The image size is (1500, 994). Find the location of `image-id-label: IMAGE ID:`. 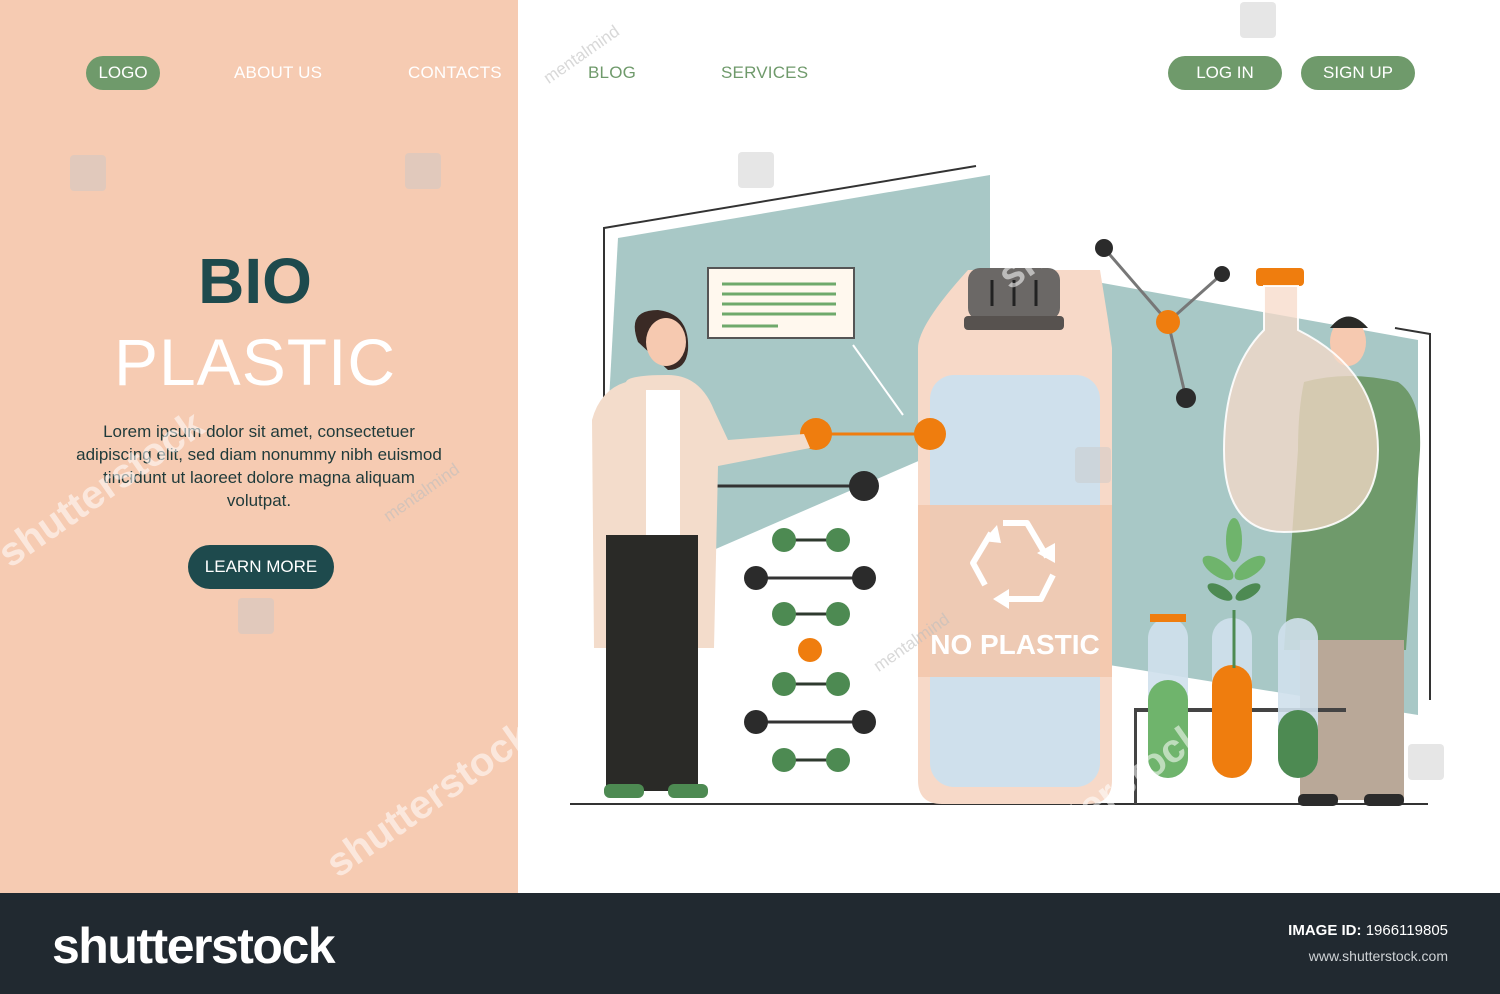

image-id-label: IMAGE ID: is located at coordinates (1325, 930).